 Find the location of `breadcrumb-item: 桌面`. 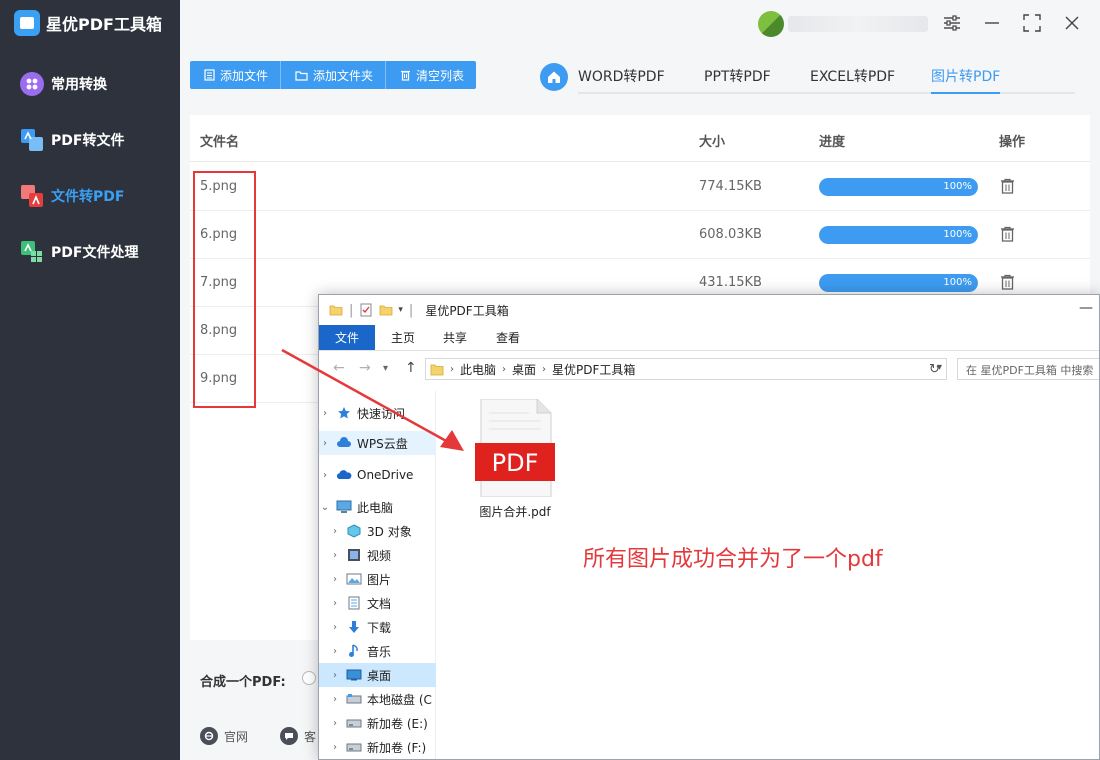

breadcrumb-item: 桌面 is located at coordinates (524, 369).